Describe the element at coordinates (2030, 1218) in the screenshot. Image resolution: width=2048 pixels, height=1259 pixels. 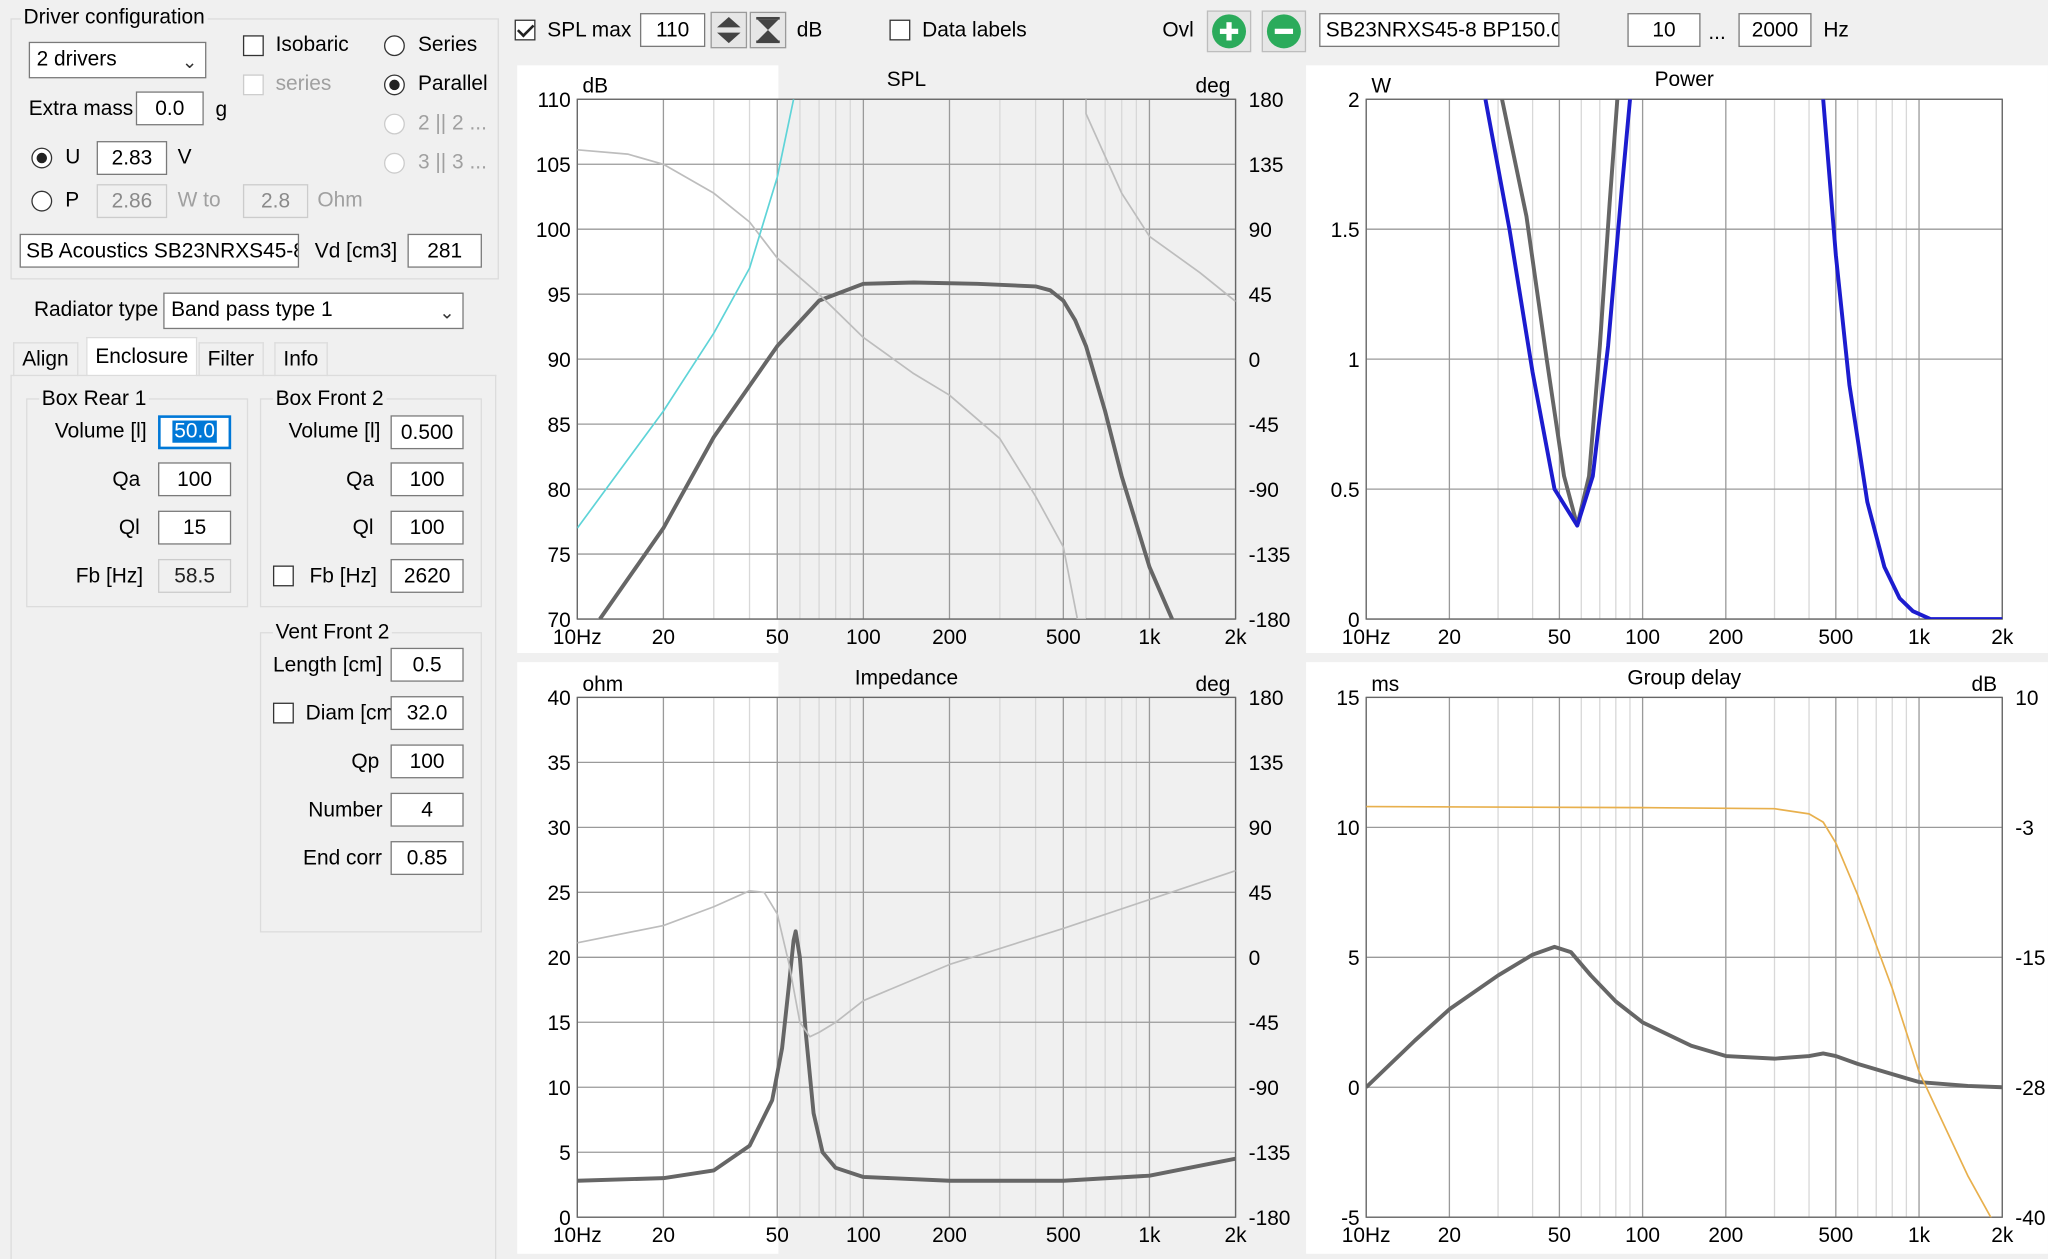
I see `y2-tick-label: -40` at that location.